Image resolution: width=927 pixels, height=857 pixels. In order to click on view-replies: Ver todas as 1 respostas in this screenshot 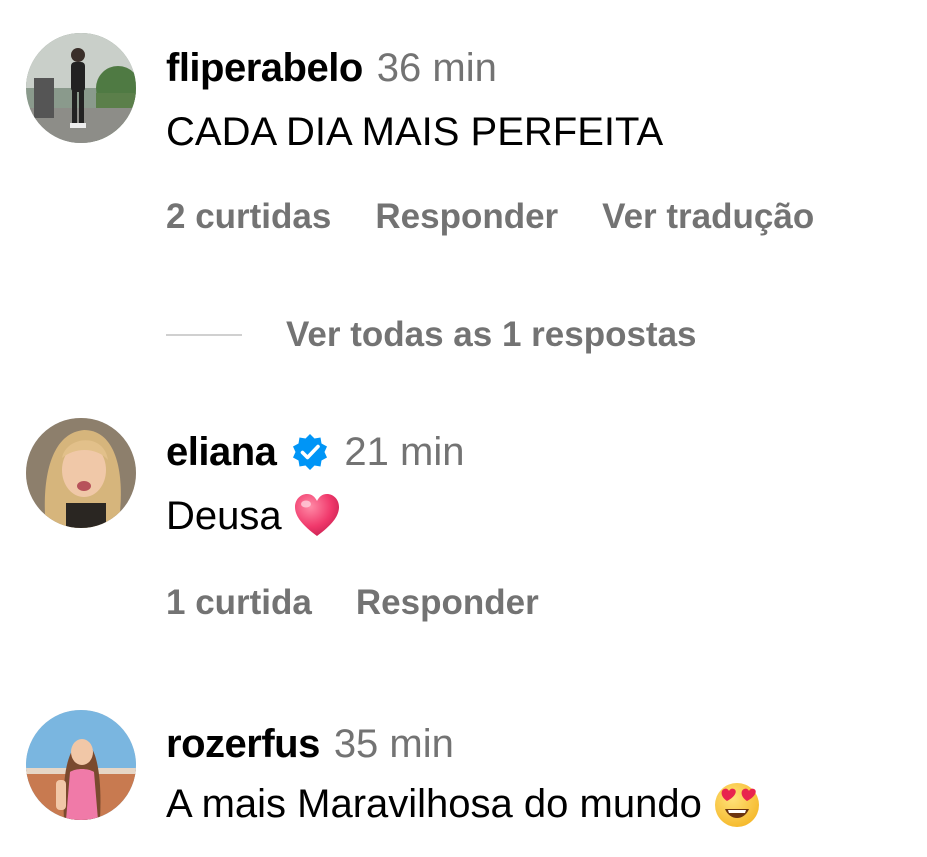, I will do `click(431, 335)`.